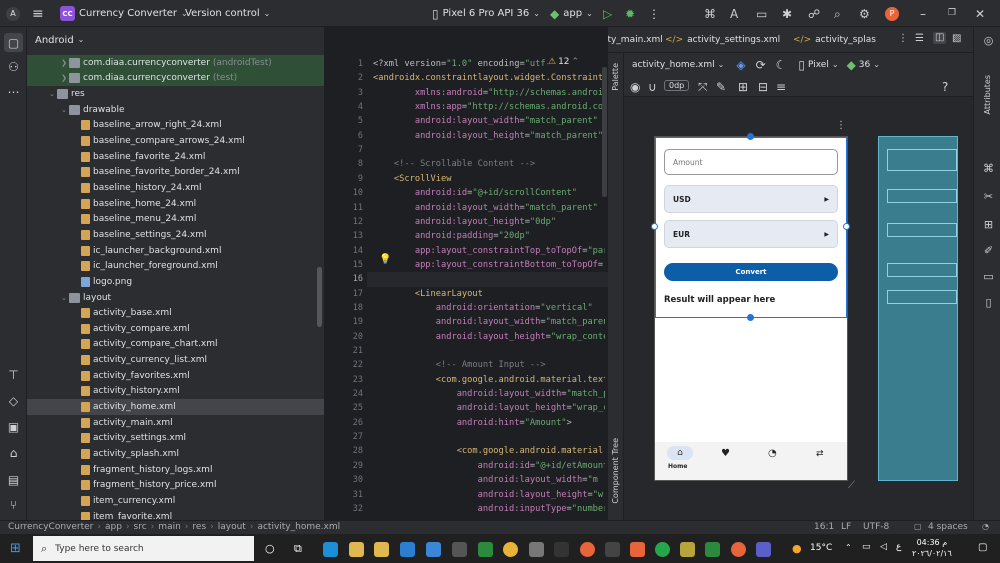 The height and width of the screenshot is (563, 1000). Describe the element at coordinates (846, 527) in the screenshot. I see `line-separator: LF` at that location.